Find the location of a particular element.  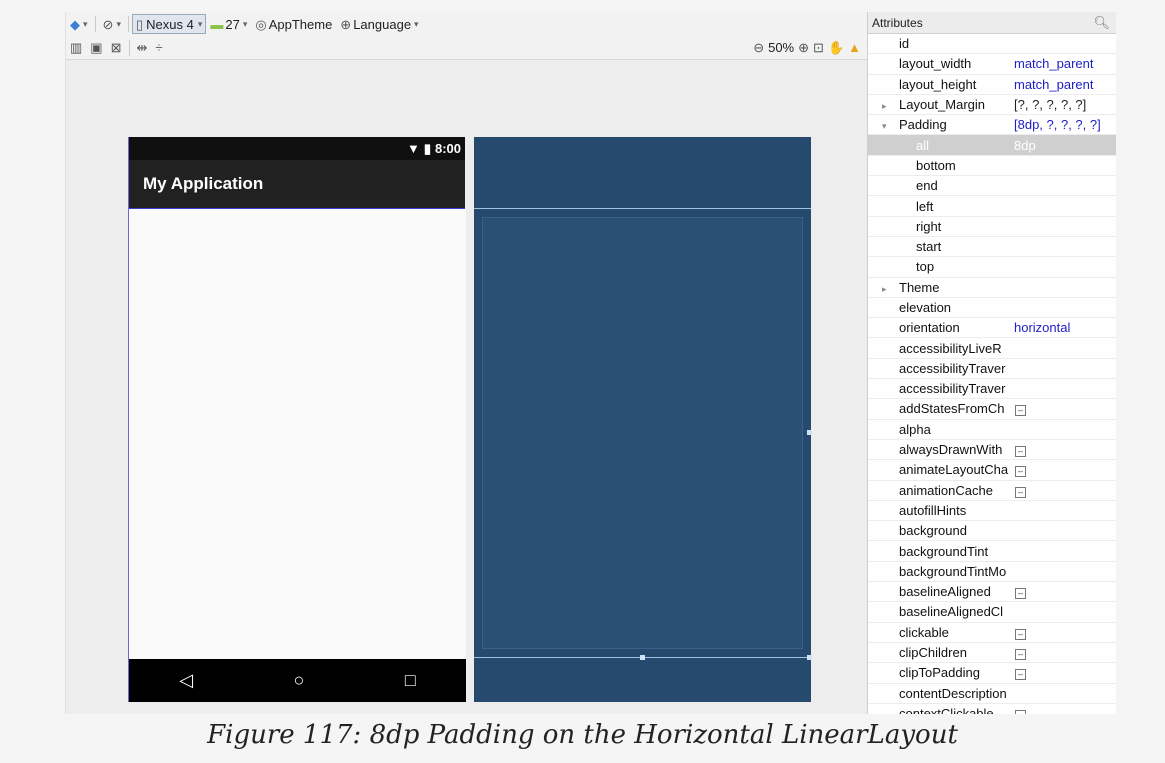

attribute-row: bottom is located at coordinates (992, 166).